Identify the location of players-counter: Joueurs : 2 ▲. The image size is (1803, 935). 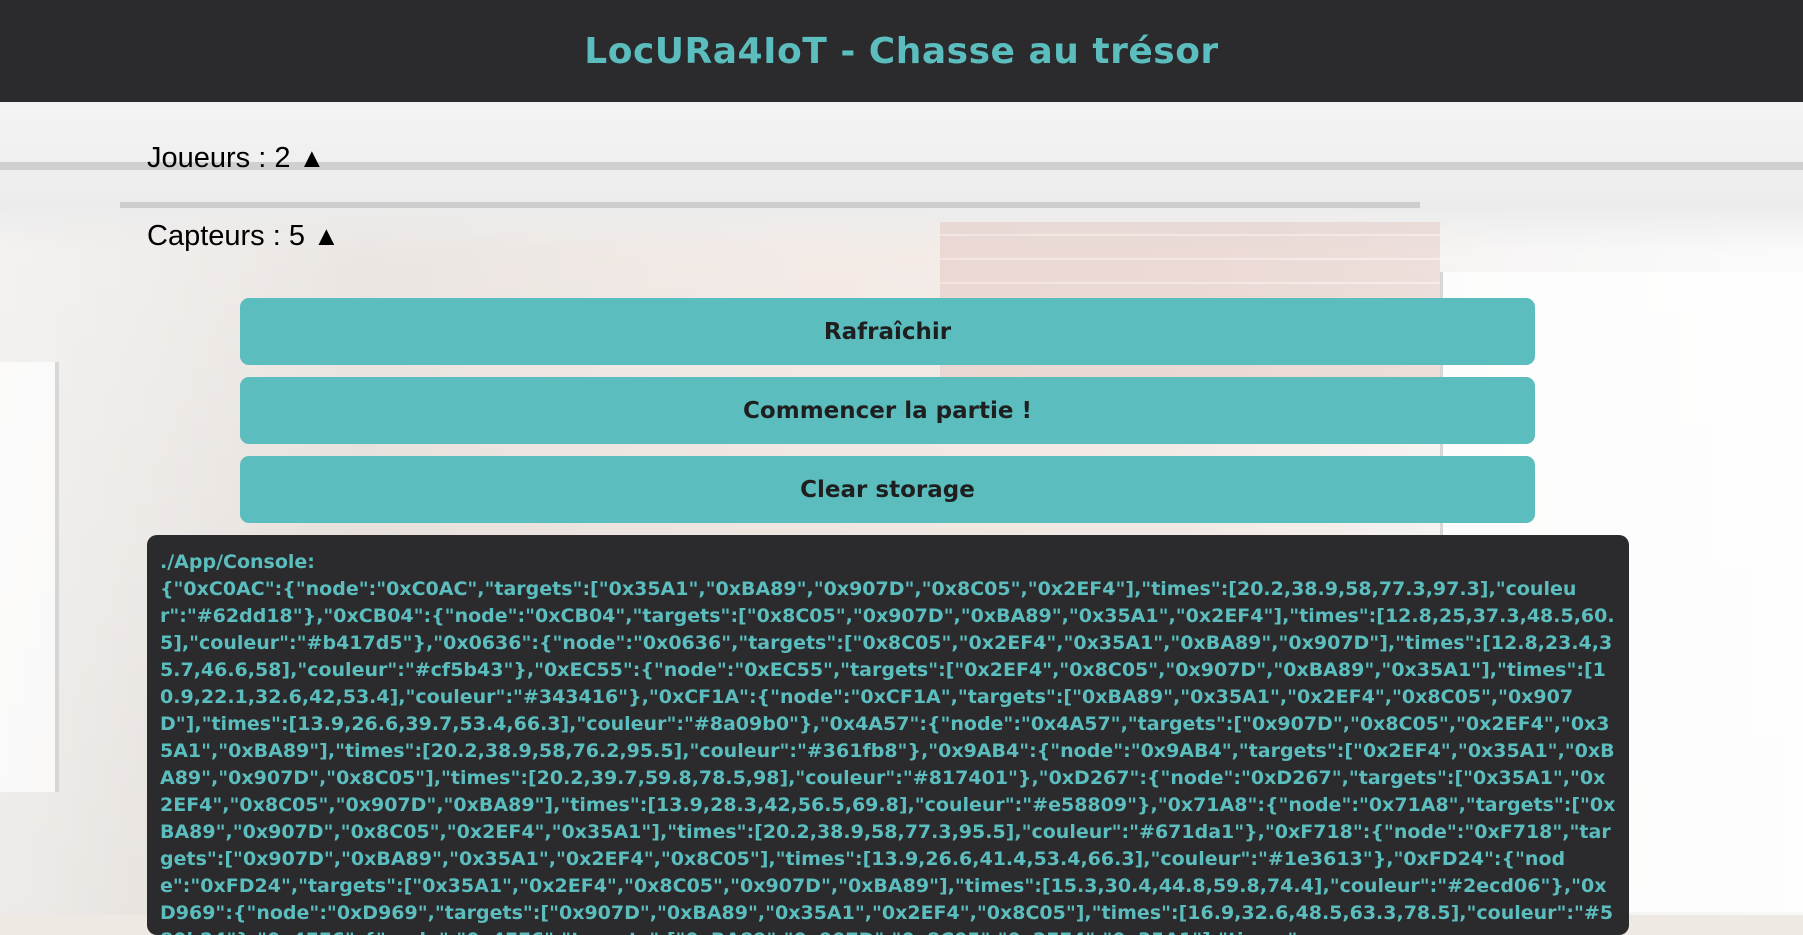
(236, 158).